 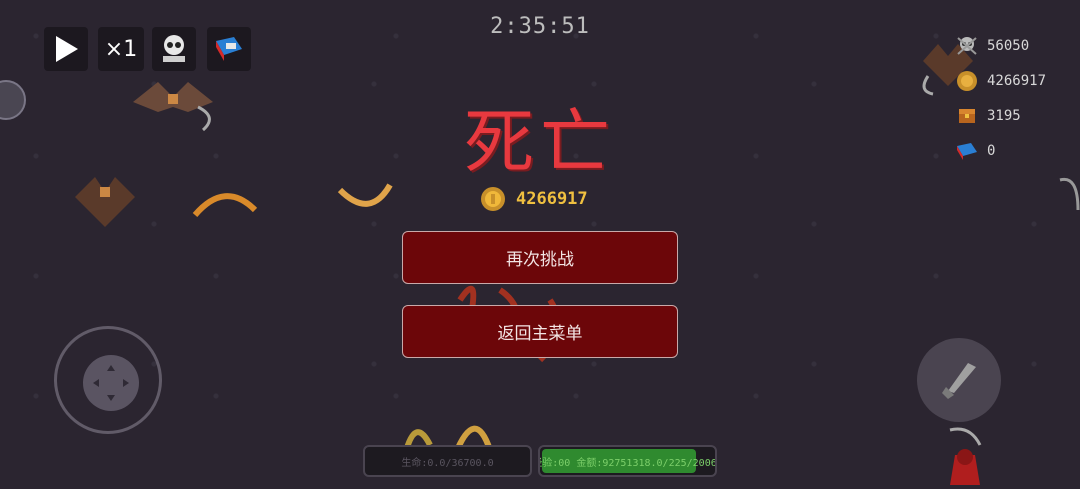 I want to click on main-menu-button-label: 返回主菜单, so click(x=540, y=334).